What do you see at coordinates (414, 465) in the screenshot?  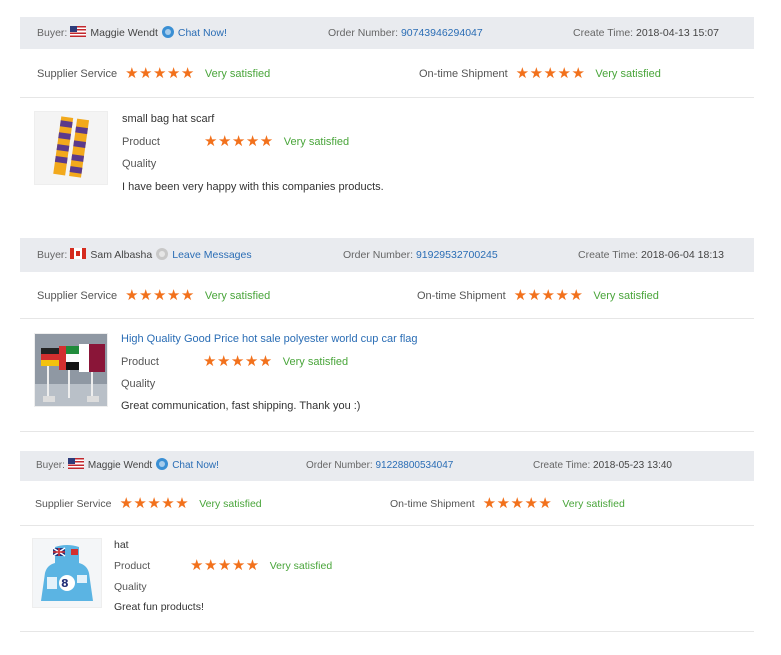 I see `order-number-link: 91228800534047` at bounding box center [414, 465].